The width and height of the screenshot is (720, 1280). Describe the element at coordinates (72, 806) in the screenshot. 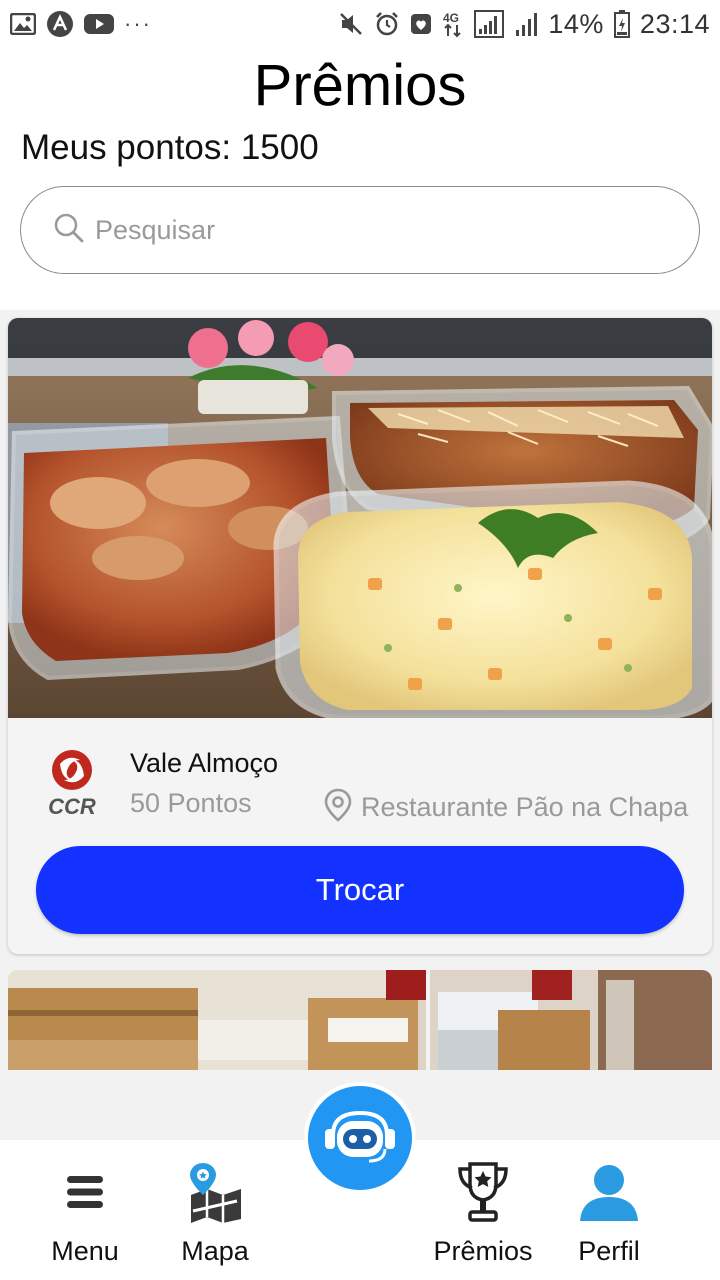

I see `logo-text: CCR` at that location.